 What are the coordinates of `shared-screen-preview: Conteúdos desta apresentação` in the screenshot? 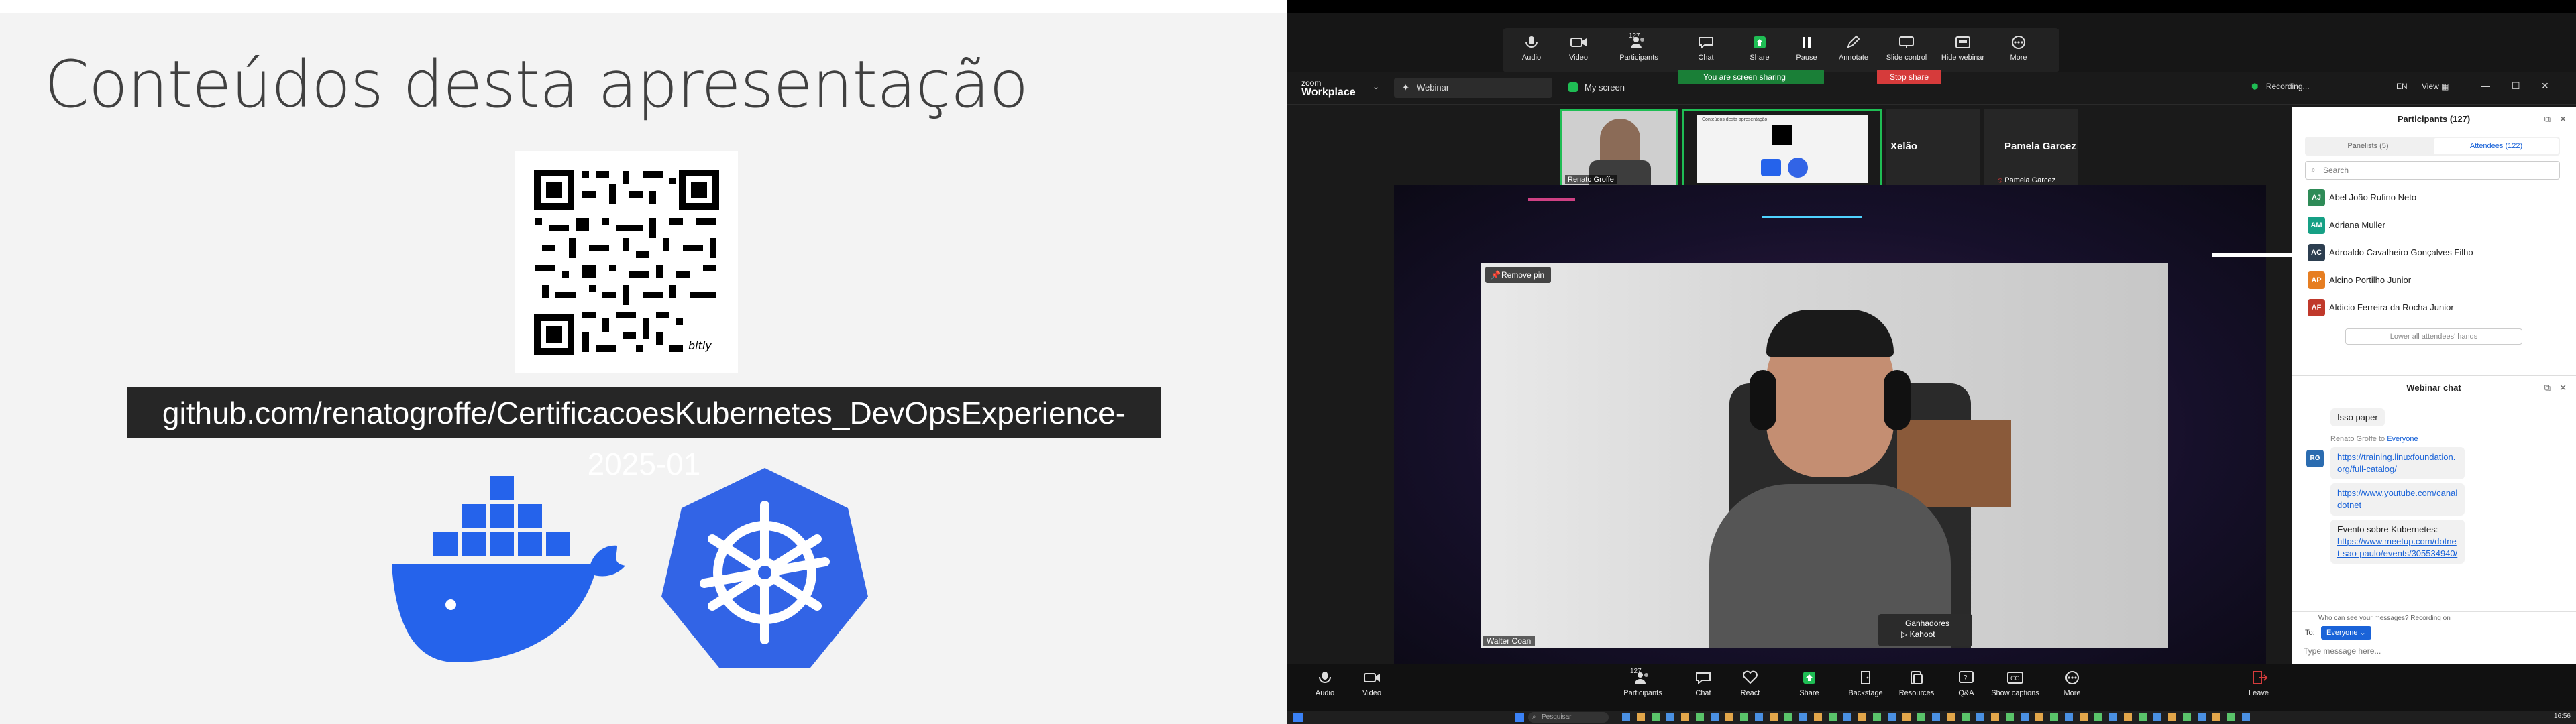 It's located at (1782, 149).